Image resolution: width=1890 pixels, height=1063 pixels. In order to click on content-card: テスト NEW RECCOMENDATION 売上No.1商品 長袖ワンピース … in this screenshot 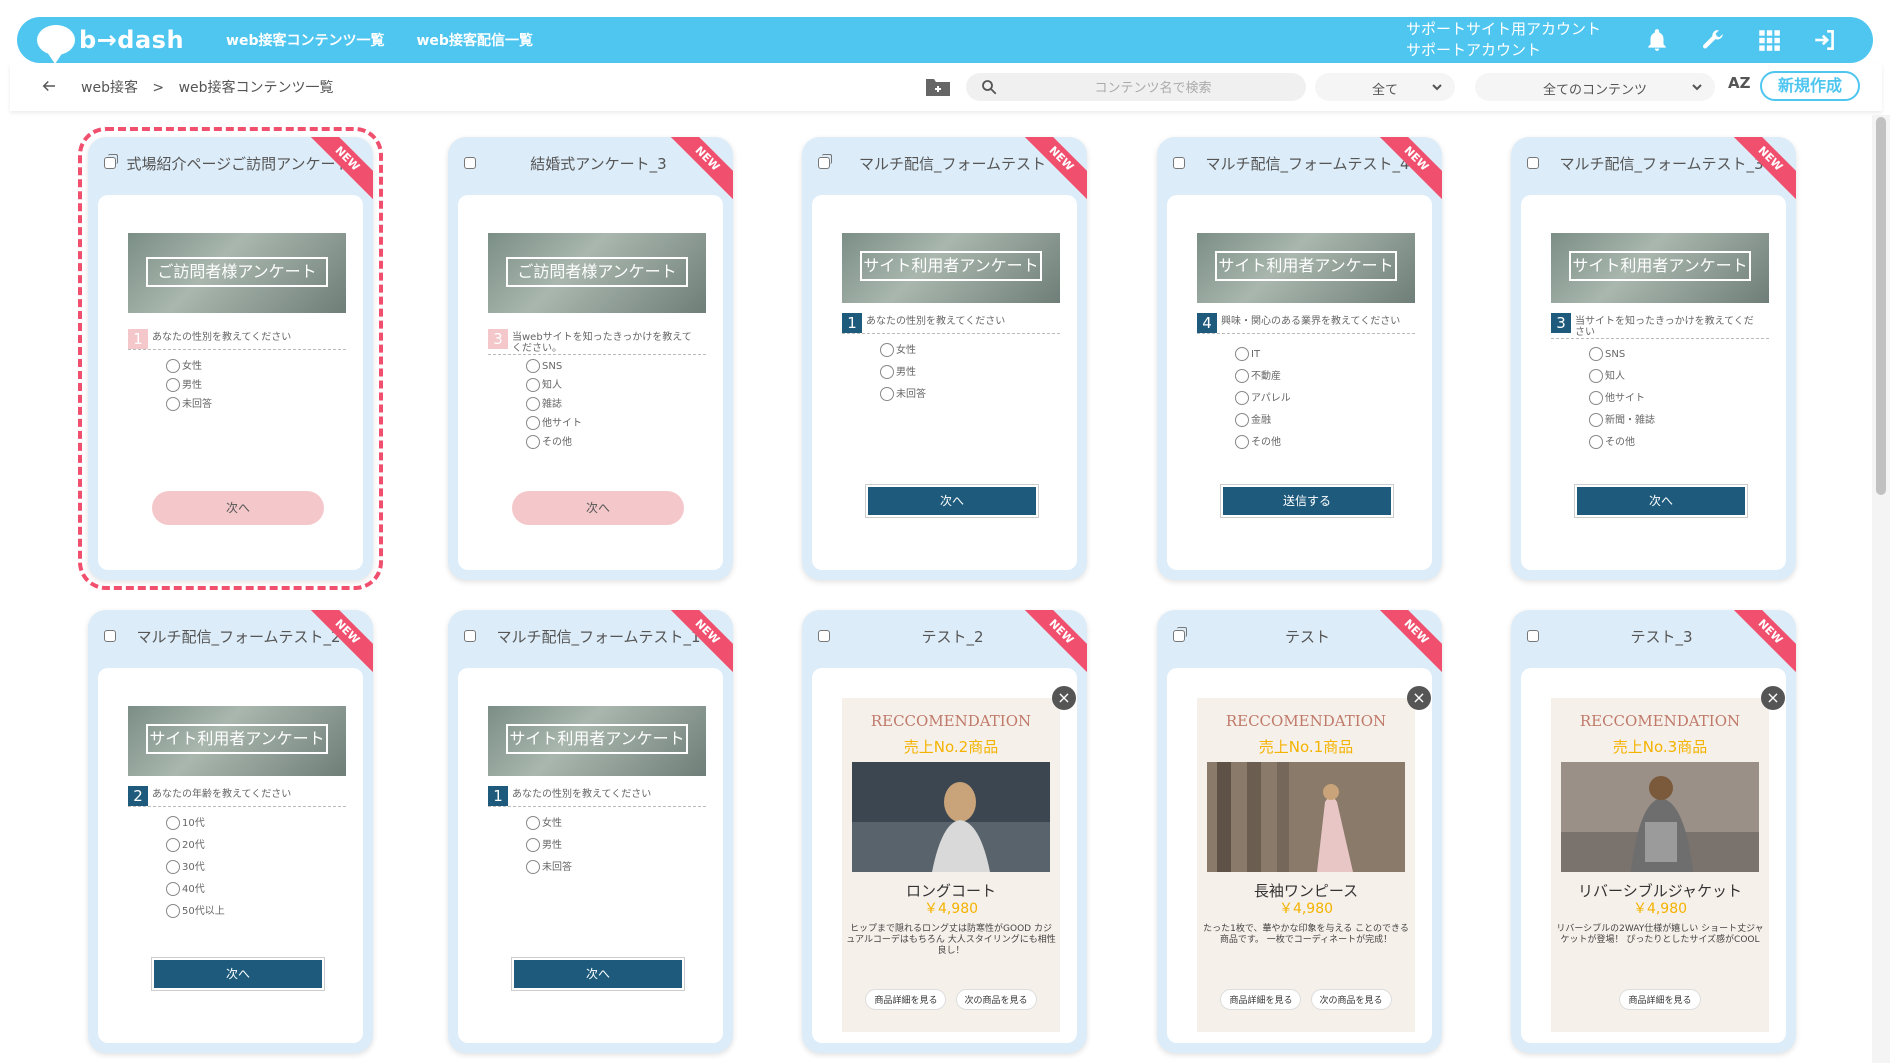, I will do `click(1299, 831)`.